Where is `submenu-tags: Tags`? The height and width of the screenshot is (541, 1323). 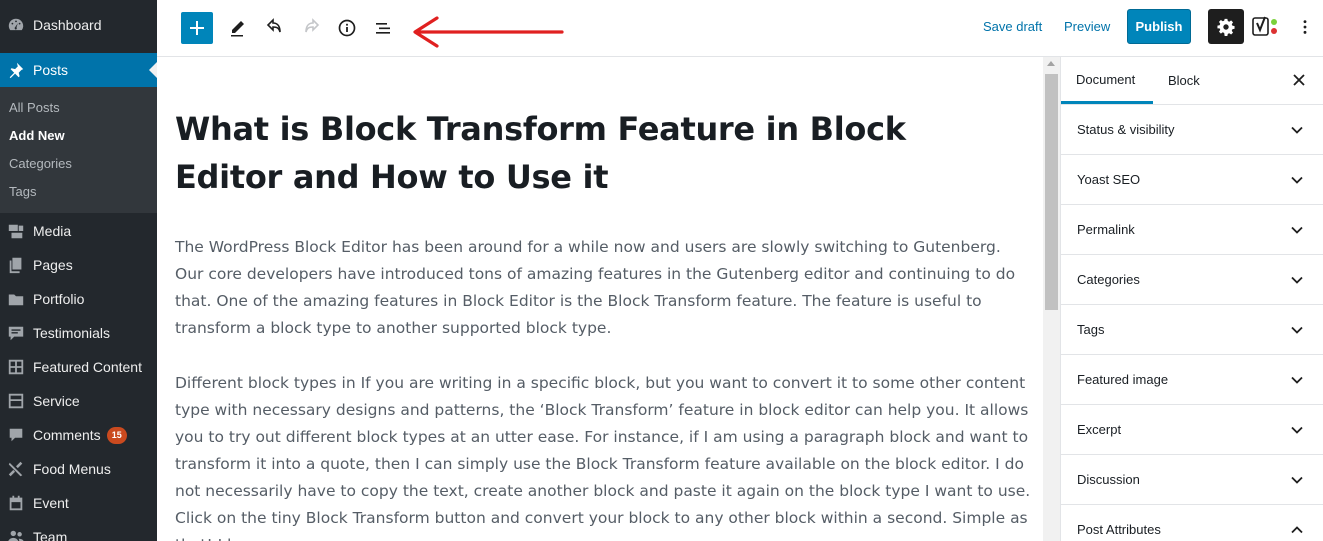
submenu-tags: Tags is located at coordinates (22, 191).